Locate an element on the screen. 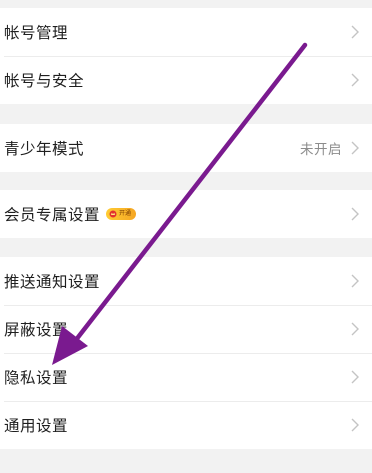  row-label: 屏蔽设置 is located at coordinates (36, 330).